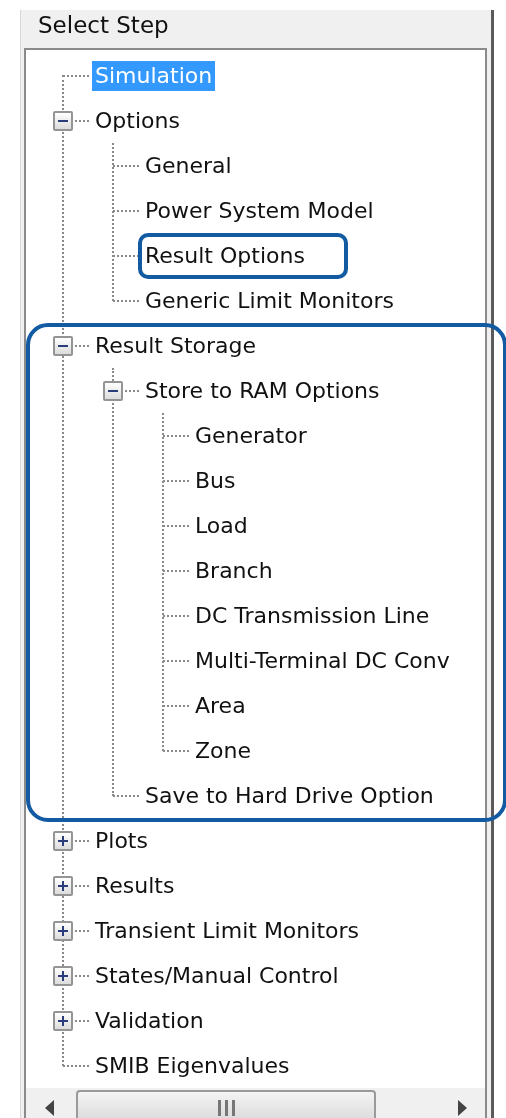 This screenshot has height=1118, width=506. I want to click on tree-item: Store to RAM Options, so click(262, 390).